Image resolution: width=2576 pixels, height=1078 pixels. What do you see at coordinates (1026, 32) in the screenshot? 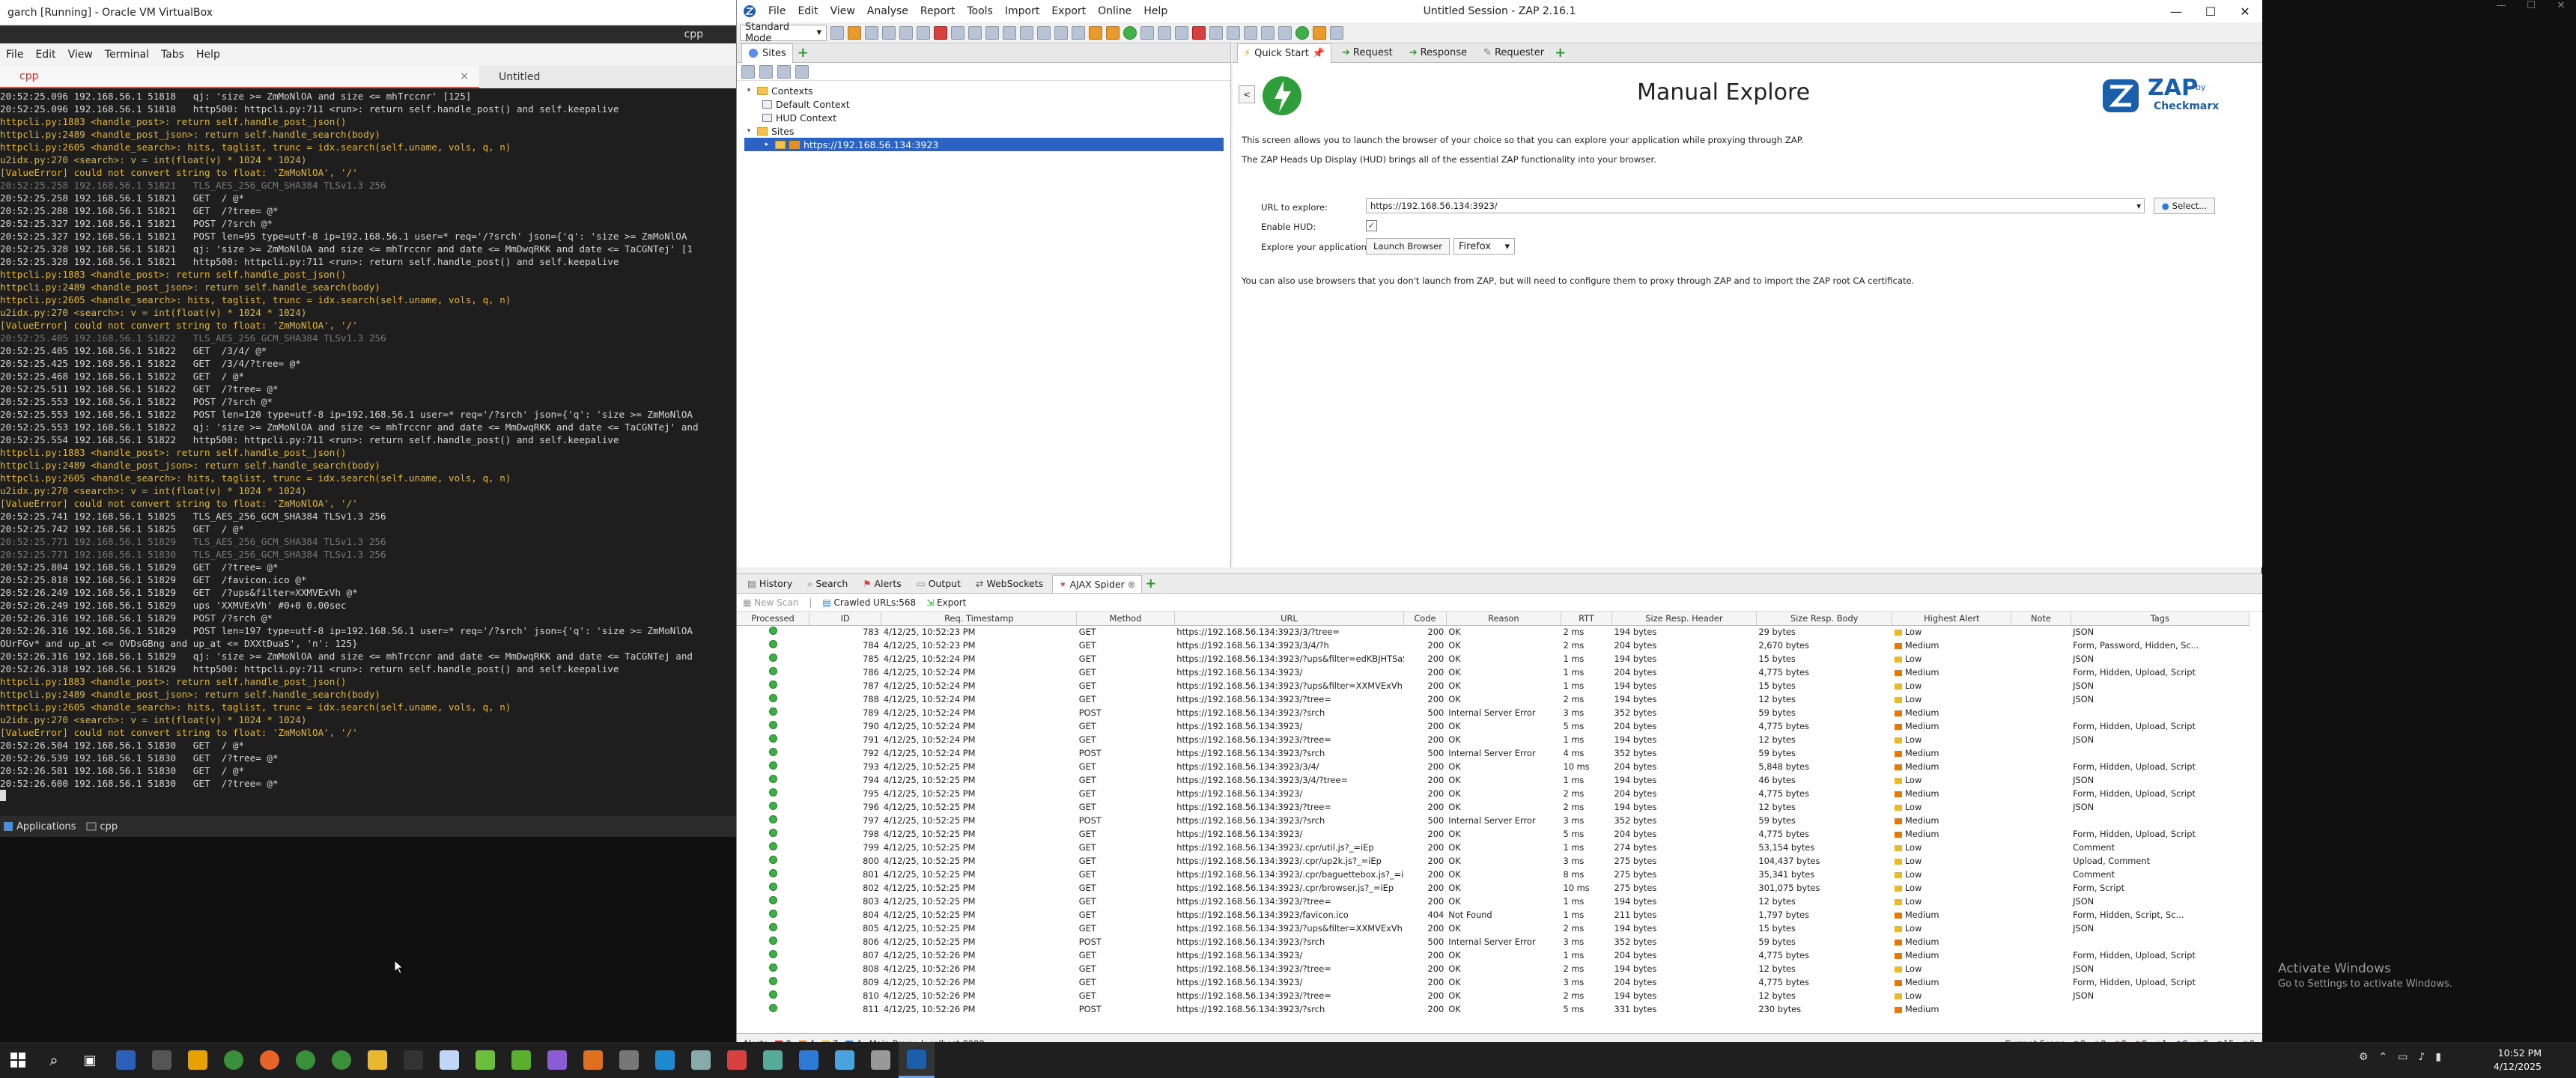
I see `layout-5-icon` at bounding box center [1026, 32].